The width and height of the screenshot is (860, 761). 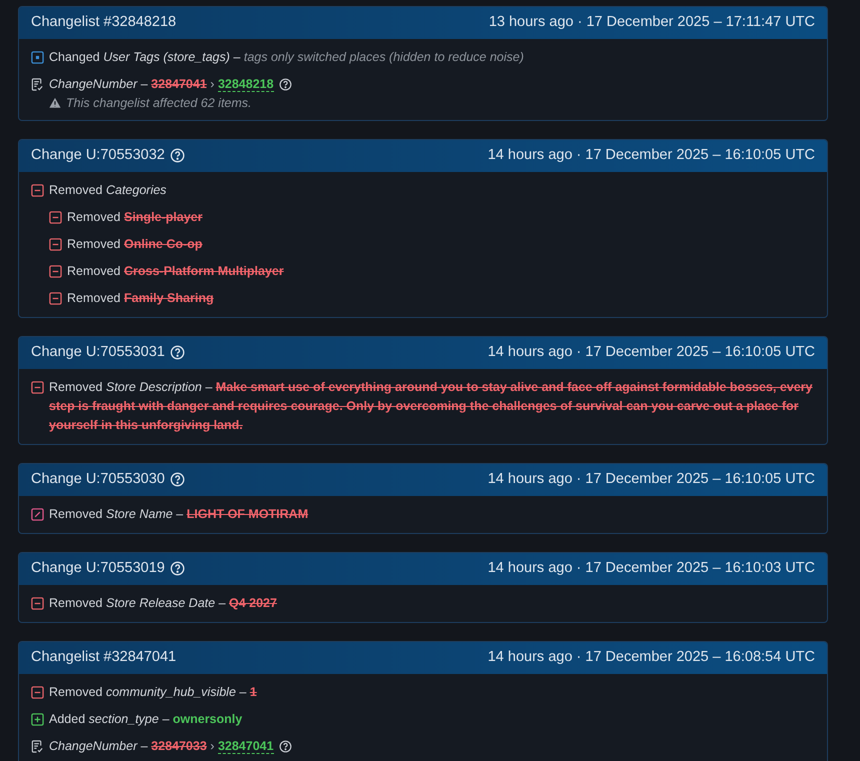 What do you see at coordinates (134, 244) in the screenshot?
I see `change-text: Removed Online Co-op` at bounding box center [134, 244].